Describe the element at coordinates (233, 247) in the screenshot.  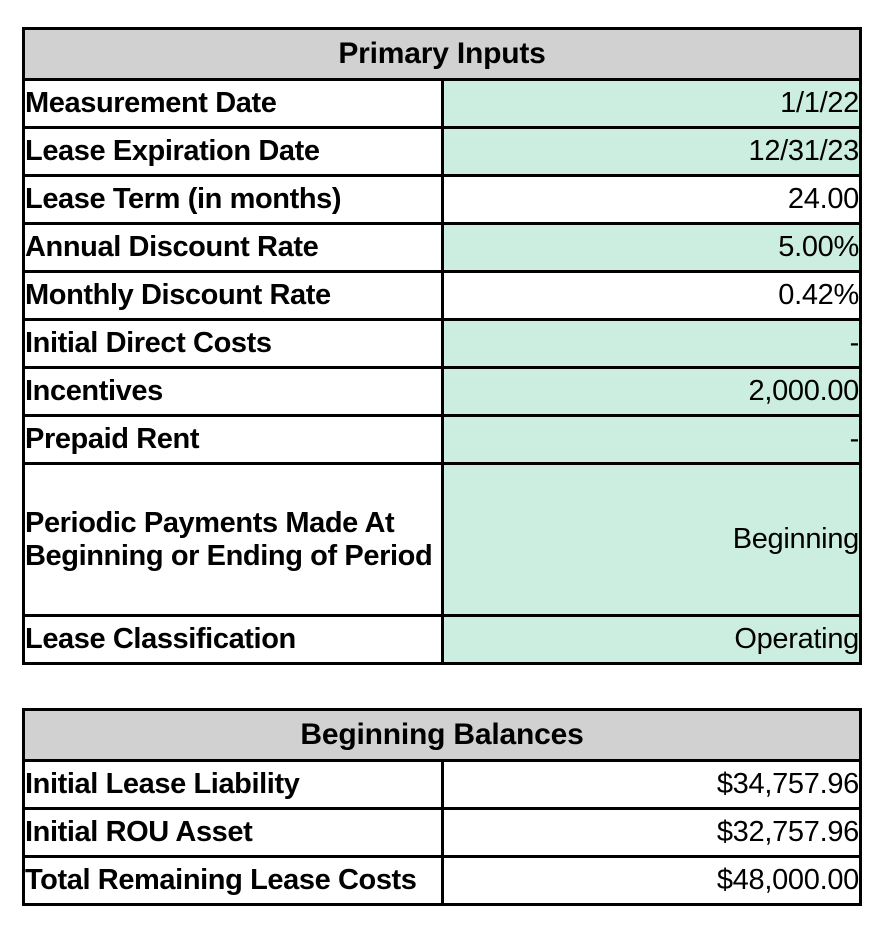
I see `row-label-annual-discount-rate: Annual Discount Rate` at that location.